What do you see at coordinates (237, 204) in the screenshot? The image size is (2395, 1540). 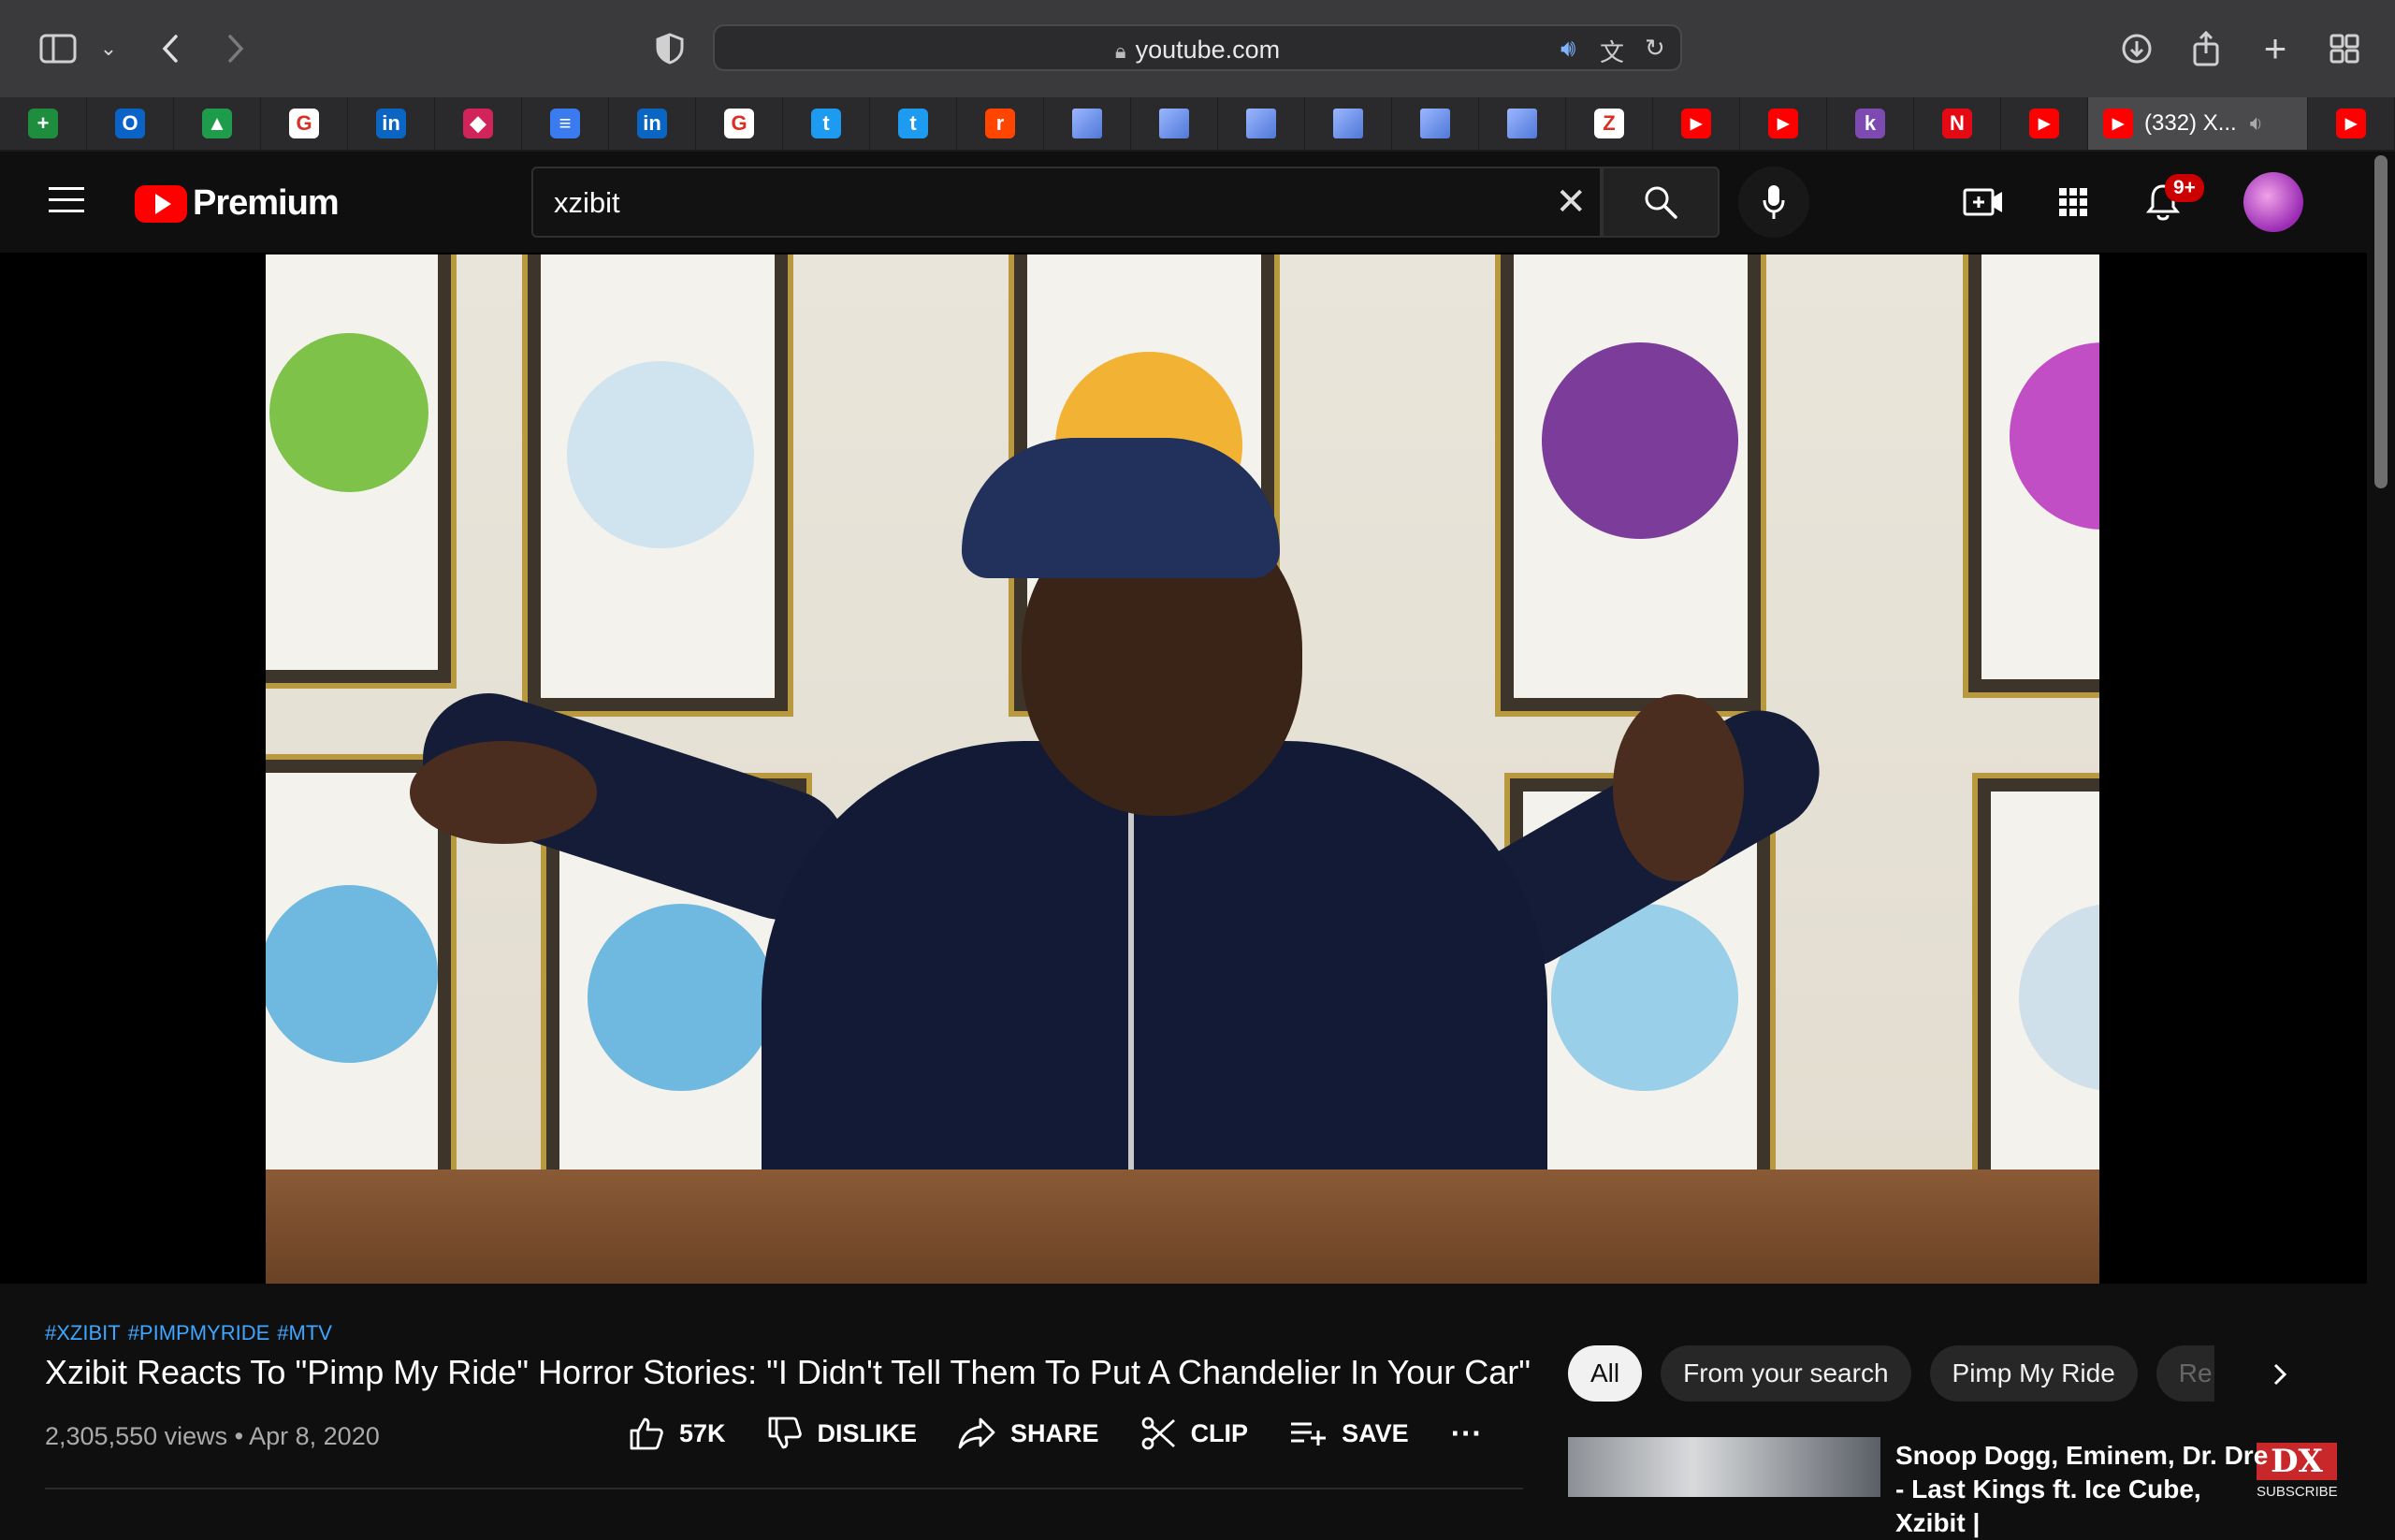 I see `youtube-premium-logo: Premium` at bounding box center [237, 204].